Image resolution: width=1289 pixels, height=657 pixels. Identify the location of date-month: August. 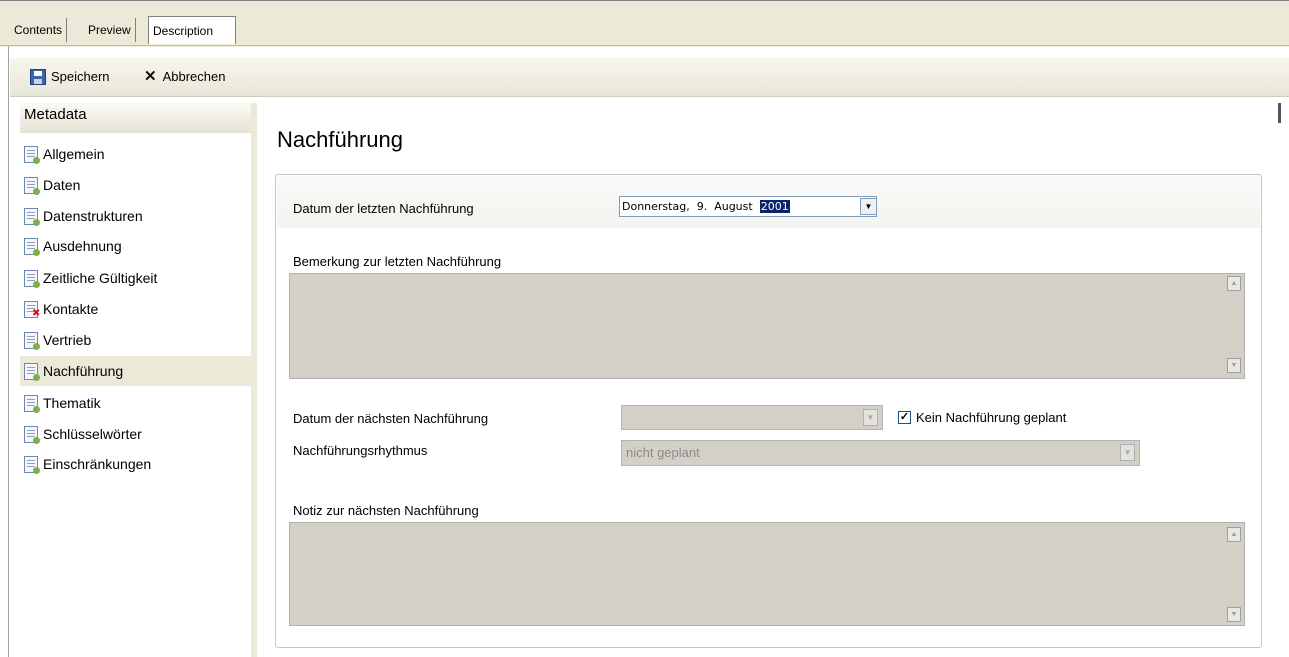
(733, 206).